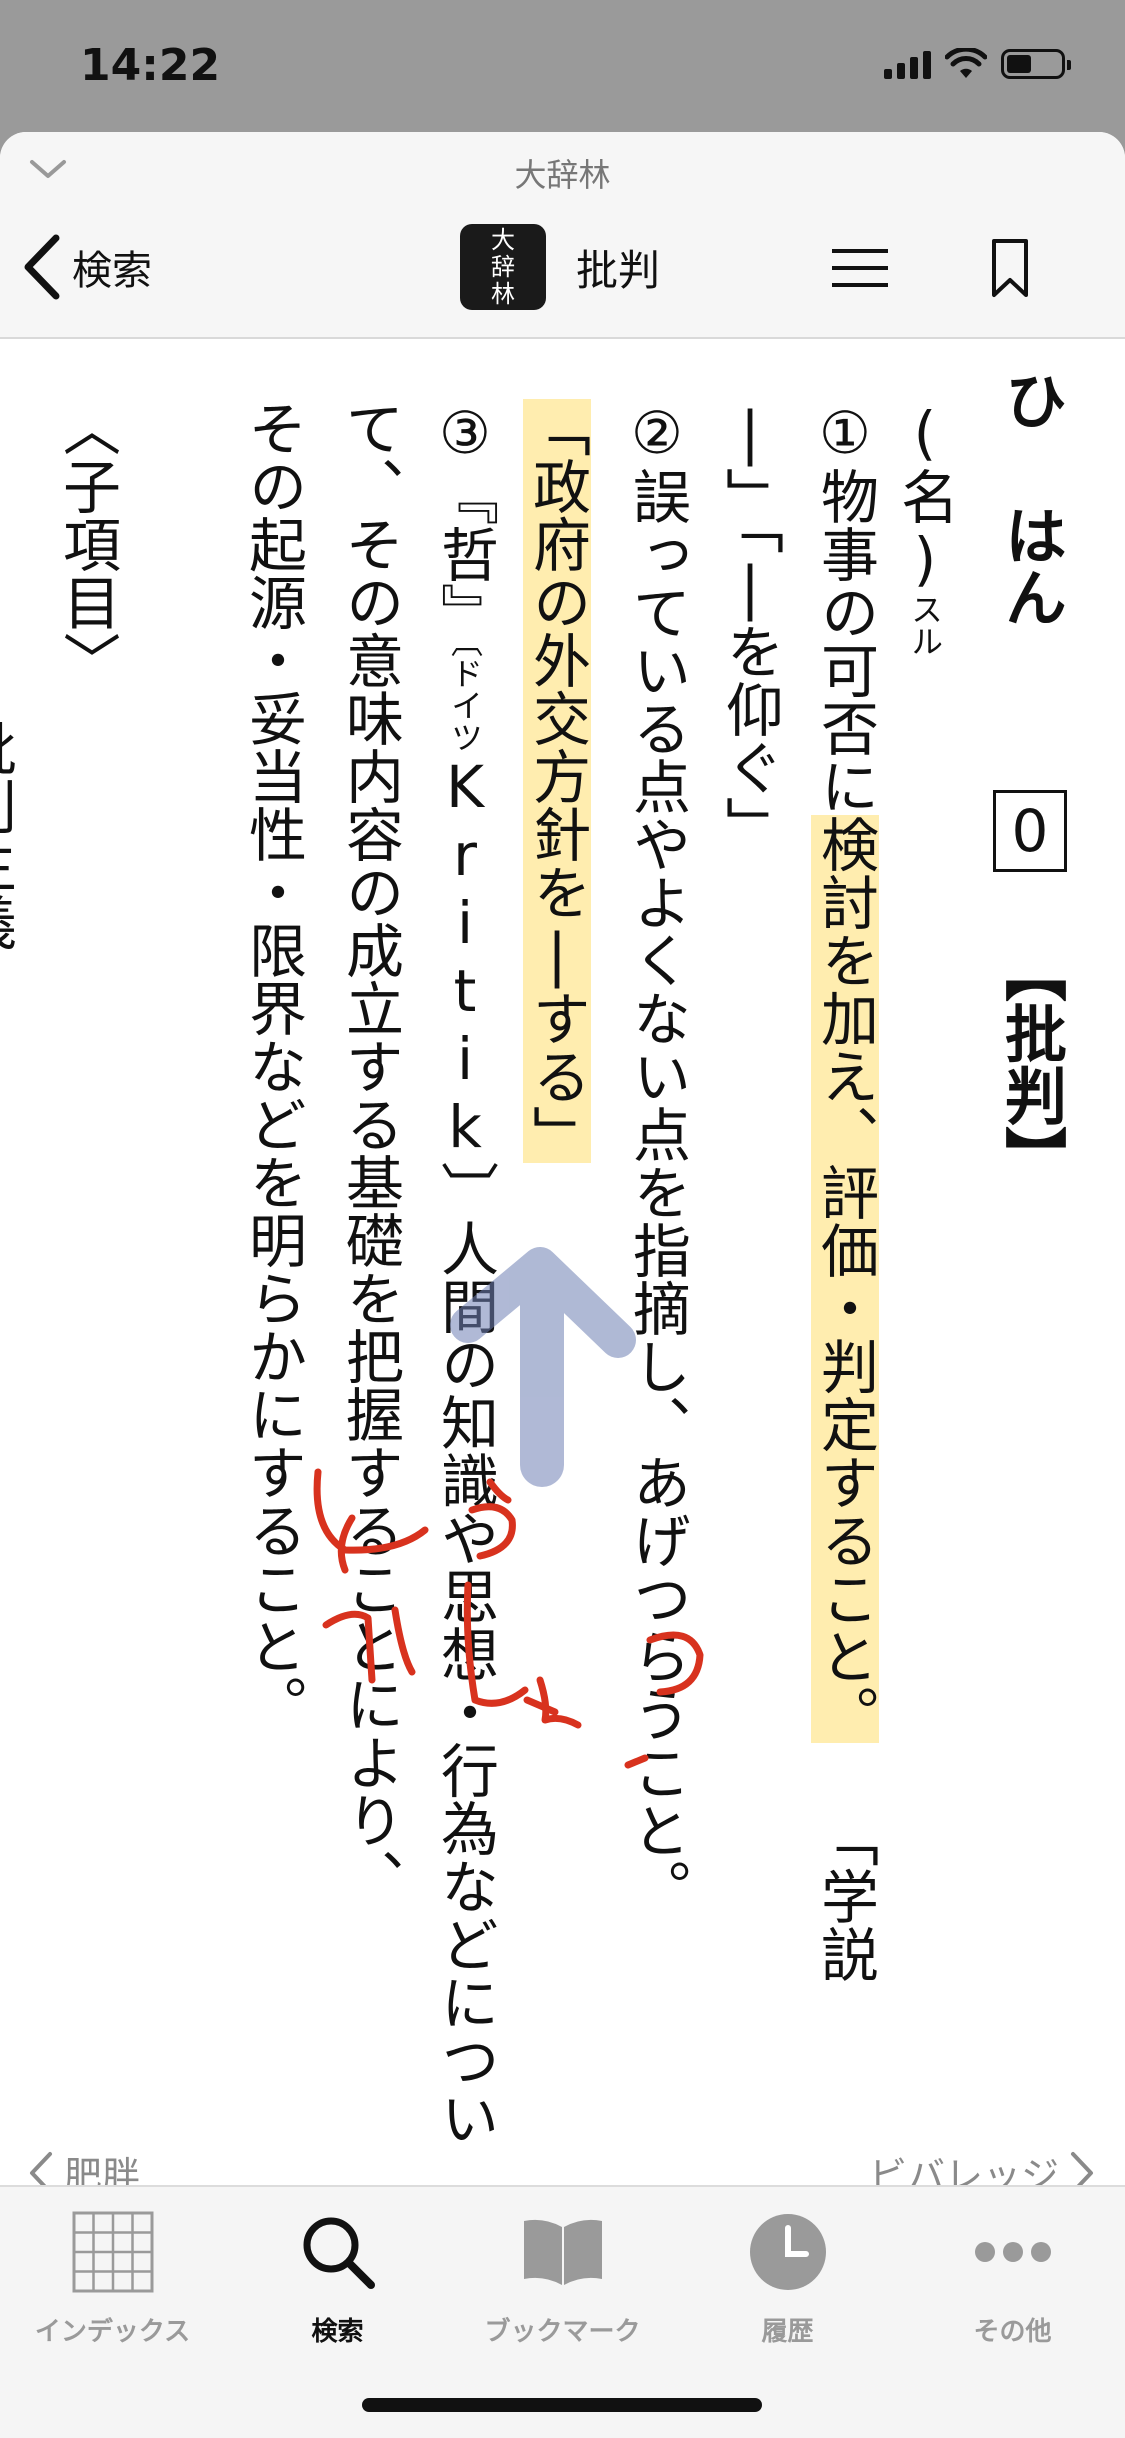  I want to click on dictionary-logo: 大 辞 林, so click(503, 267).